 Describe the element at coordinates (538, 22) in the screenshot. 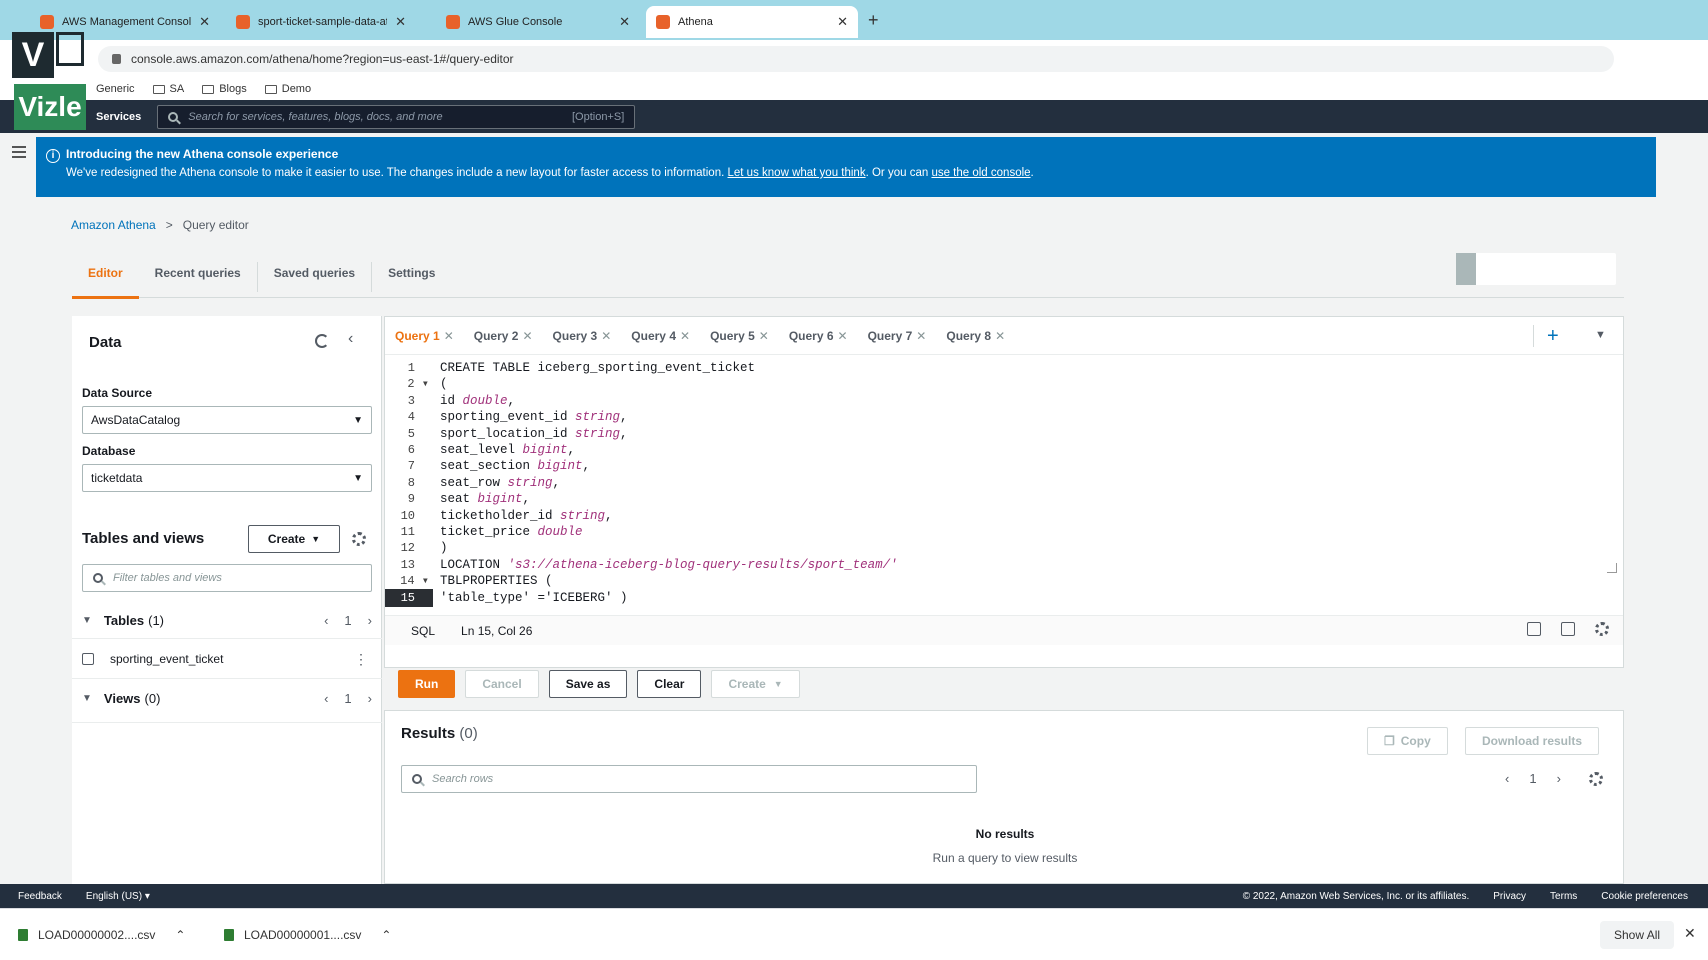

I see `browser-tab-glue-console: AWS Glue Console ✕` at that location.